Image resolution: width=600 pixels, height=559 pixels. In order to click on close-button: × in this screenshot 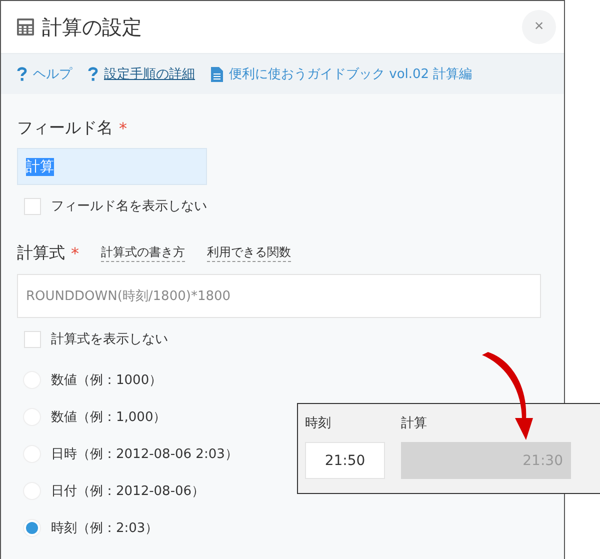, I will do `click(539, 27)`.